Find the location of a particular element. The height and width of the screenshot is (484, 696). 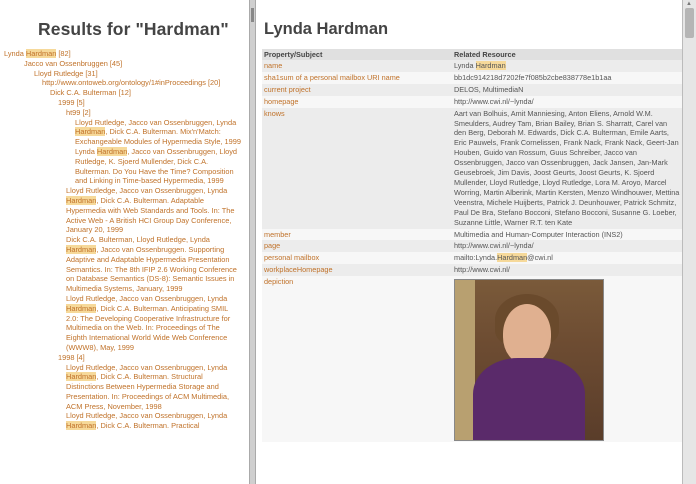

scrollbar-thumb is located at coordinates (689, 23).